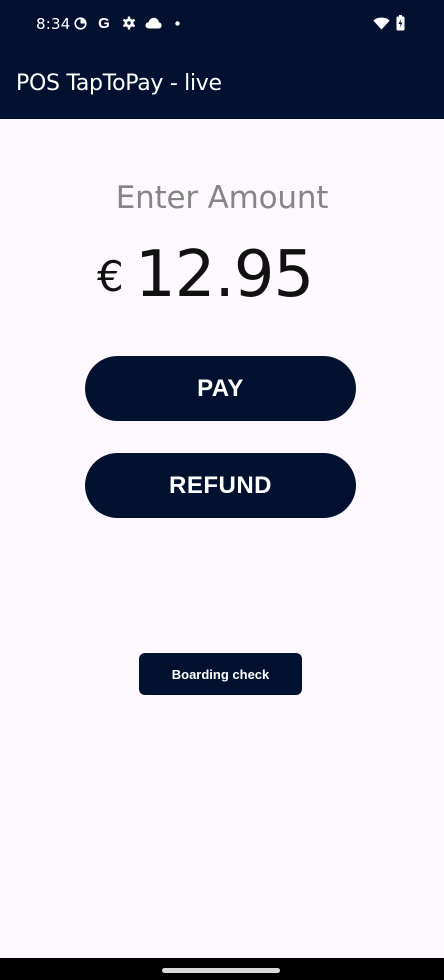  What do you see at coordinates (222, 198) in the screenshot?
I see `enter-amount-prompt: Enter Amount` at bounding box center [222, 198].